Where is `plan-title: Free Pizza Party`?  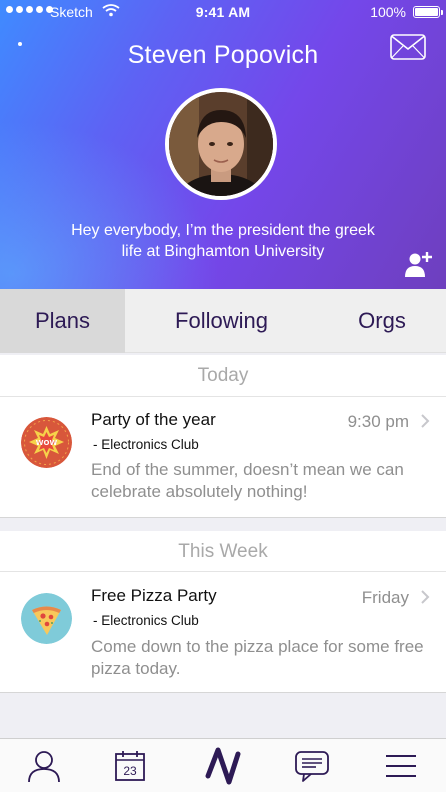 plan-title: Free Pizza Party is located at coordinates (154, 595).